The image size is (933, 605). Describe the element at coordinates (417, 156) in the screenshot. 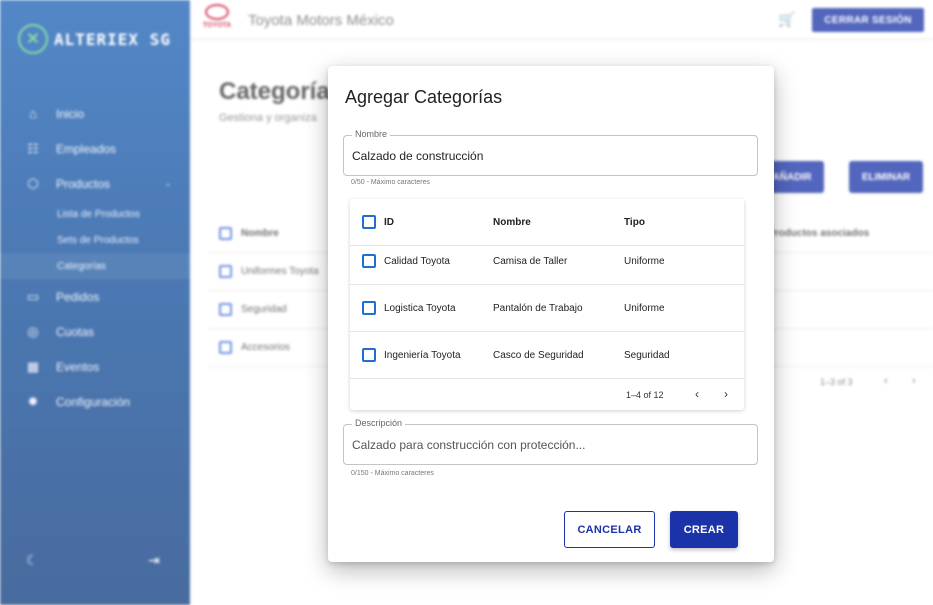

I see `name-field-value: Calzado de construcción` at that location.